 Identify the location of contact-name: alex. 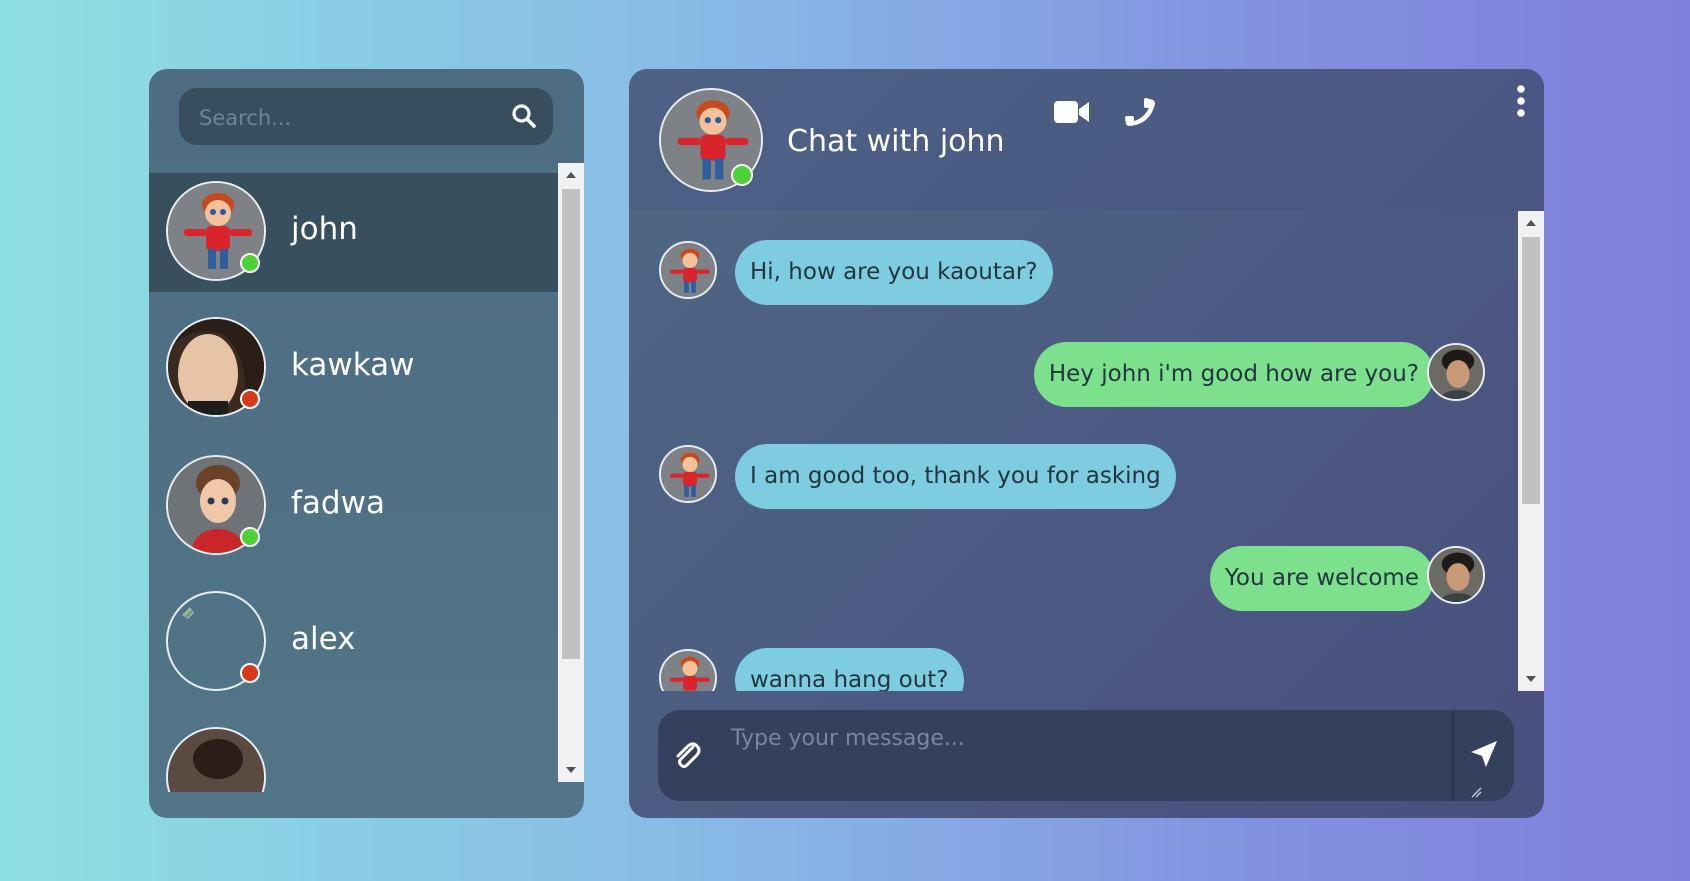
(323, 639).